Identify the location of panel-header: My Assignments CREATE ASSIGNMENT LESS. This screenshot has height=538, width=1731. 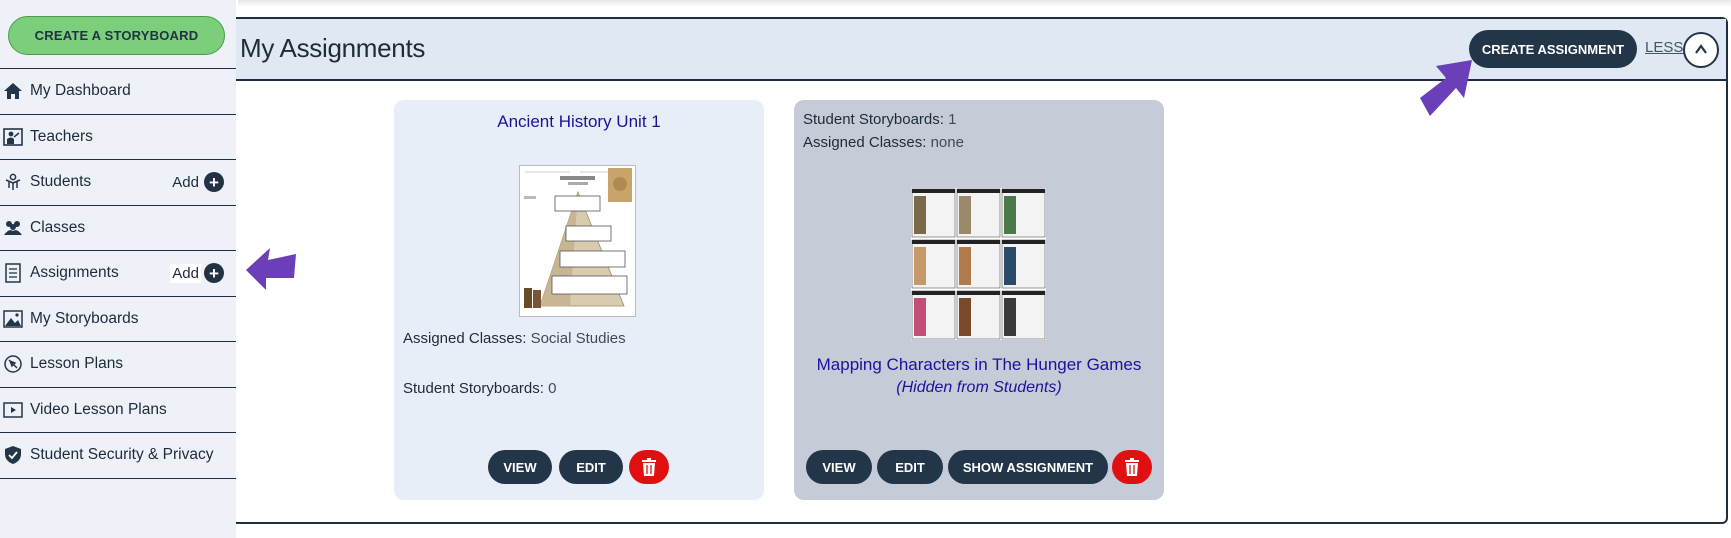
(981, 50).